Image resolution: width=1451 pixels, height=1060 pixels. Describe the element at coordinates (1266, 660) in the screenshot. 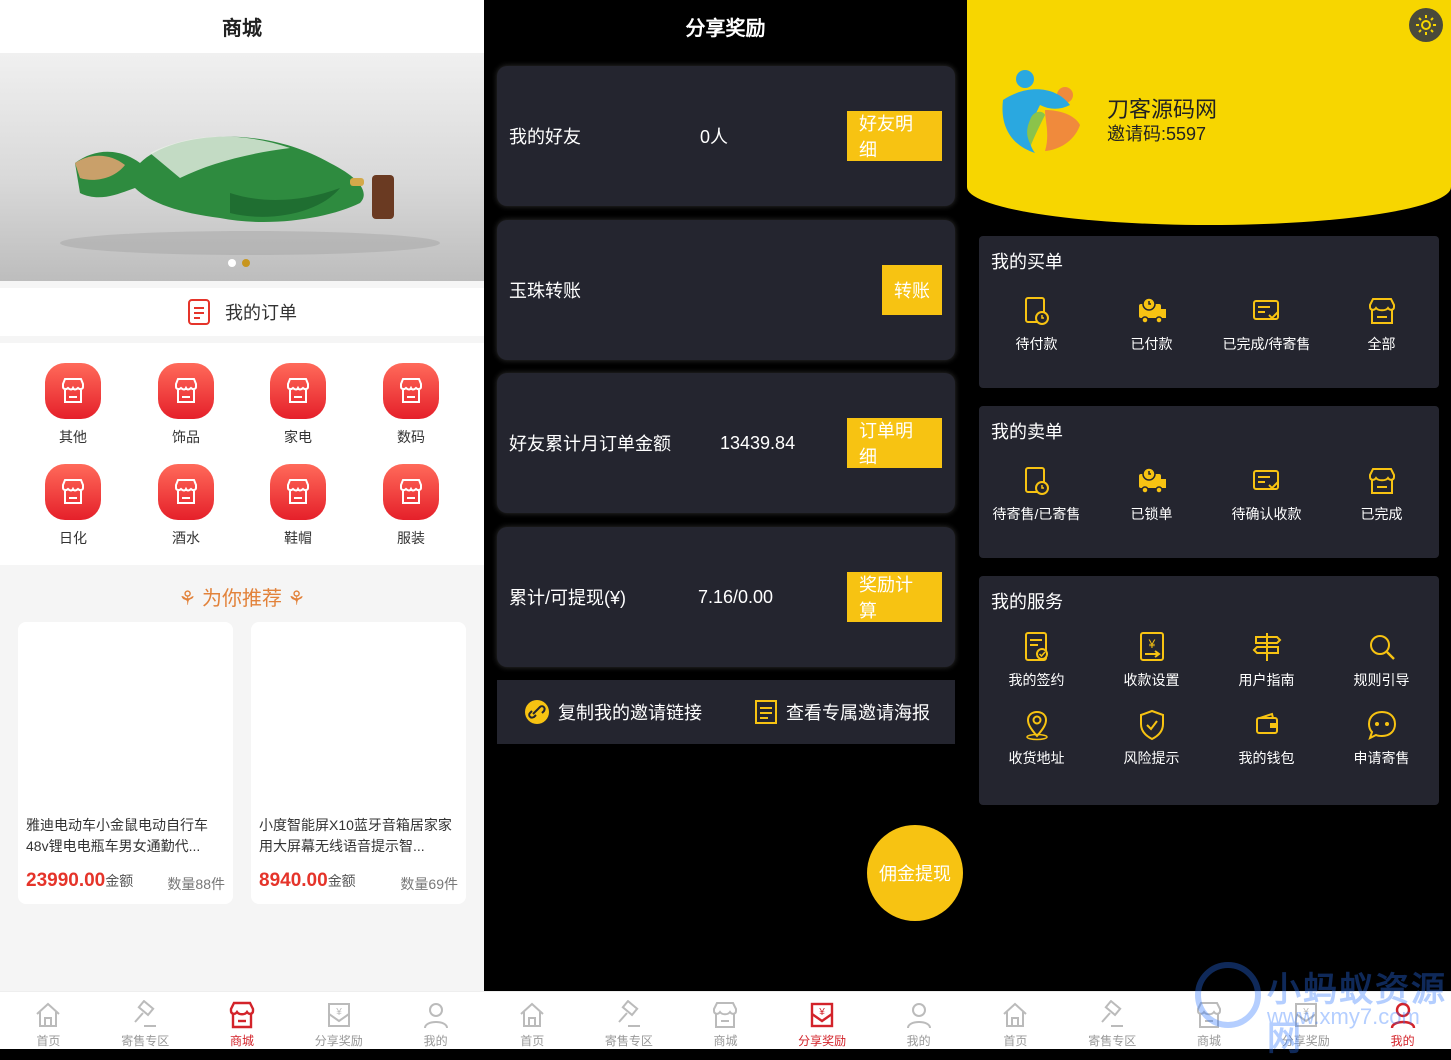

I see `service-user-guide: 用户指南` at that location.